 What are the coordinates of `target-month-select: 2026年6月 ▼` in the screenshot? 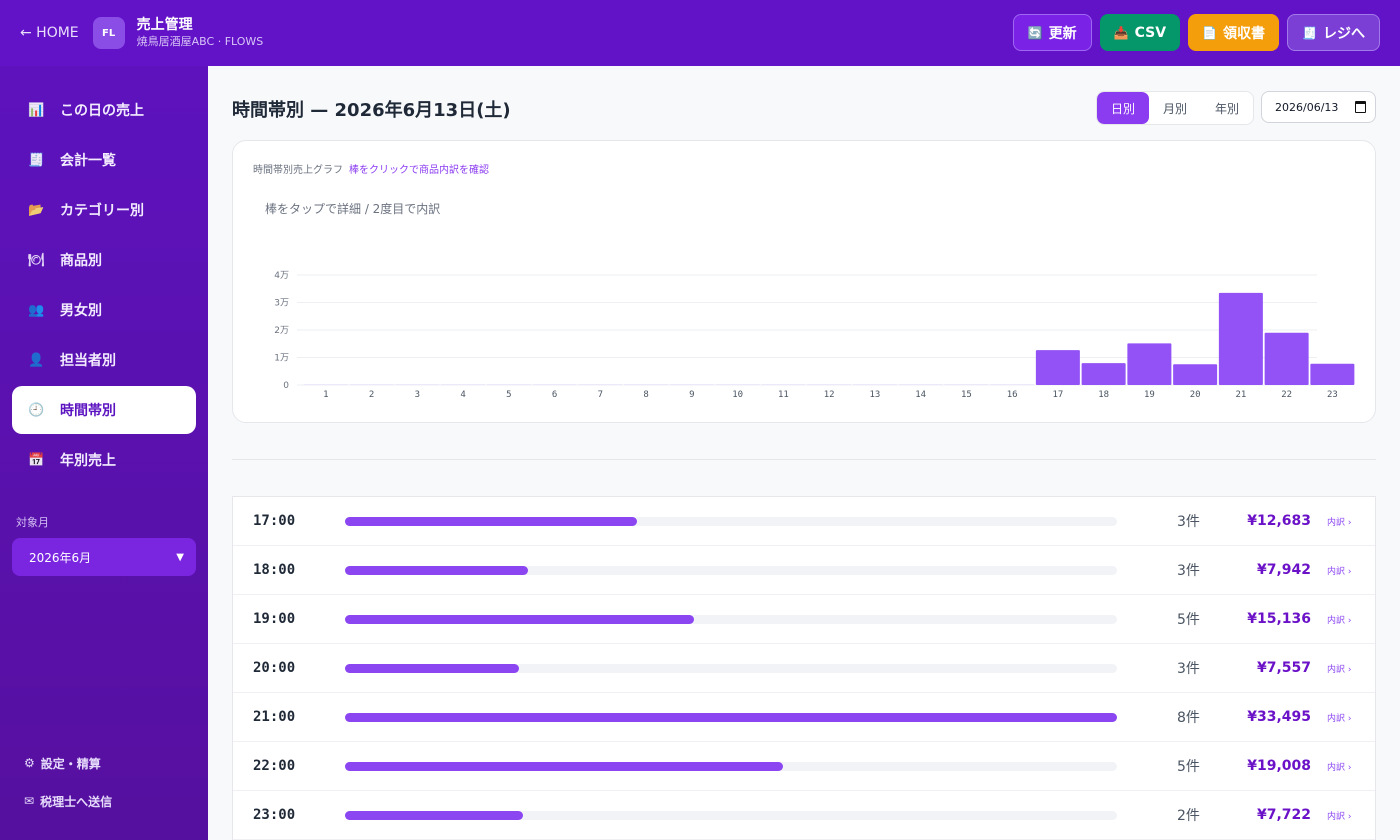 It's located at (104, 557).